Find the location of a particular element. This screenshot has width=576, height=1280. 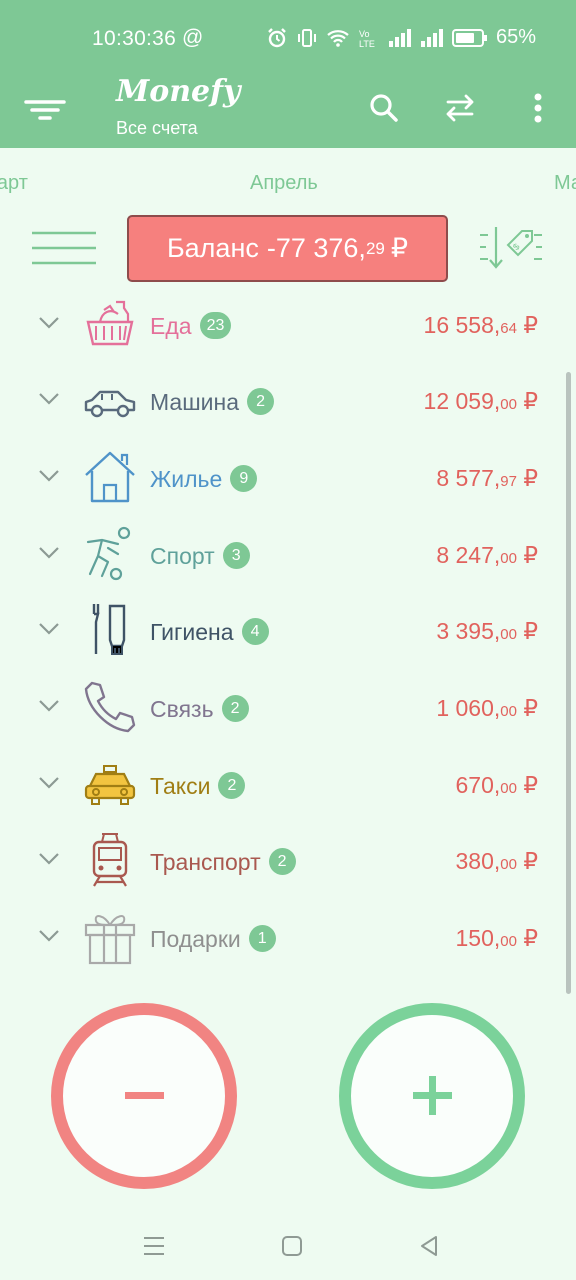

category-row: Такси 2 670,00 ₽ is located at coordinates (288, 786).